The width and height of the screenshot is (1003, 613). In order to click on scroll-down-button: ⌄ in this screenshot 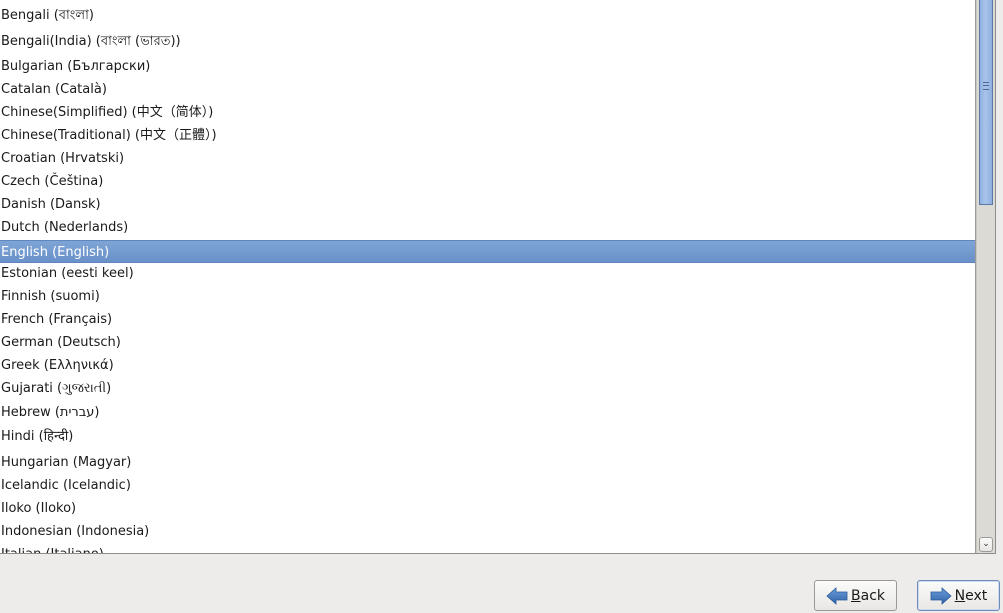, I will do `click(986, 544)`.